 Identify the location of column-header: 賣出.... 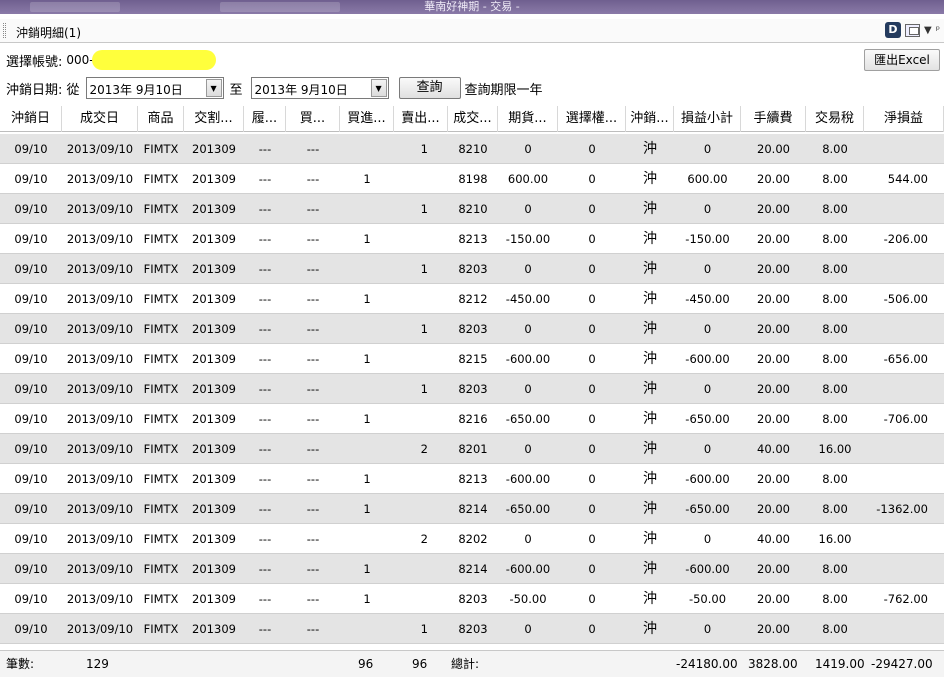
(421, 119).